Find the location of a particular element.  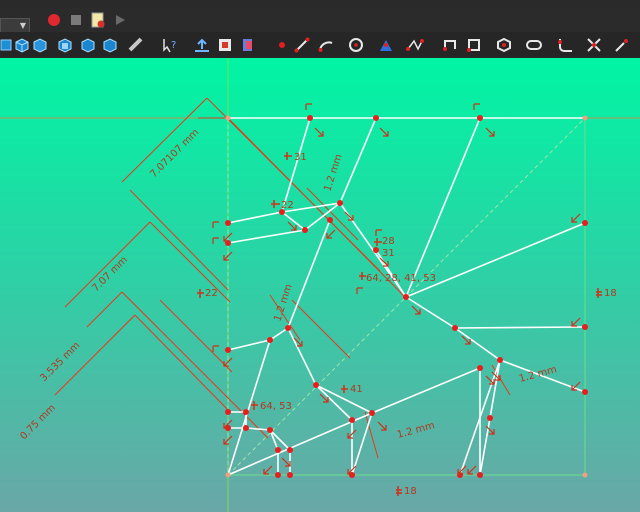

sketch-polygon-icon is located at coordinates (504, 45).